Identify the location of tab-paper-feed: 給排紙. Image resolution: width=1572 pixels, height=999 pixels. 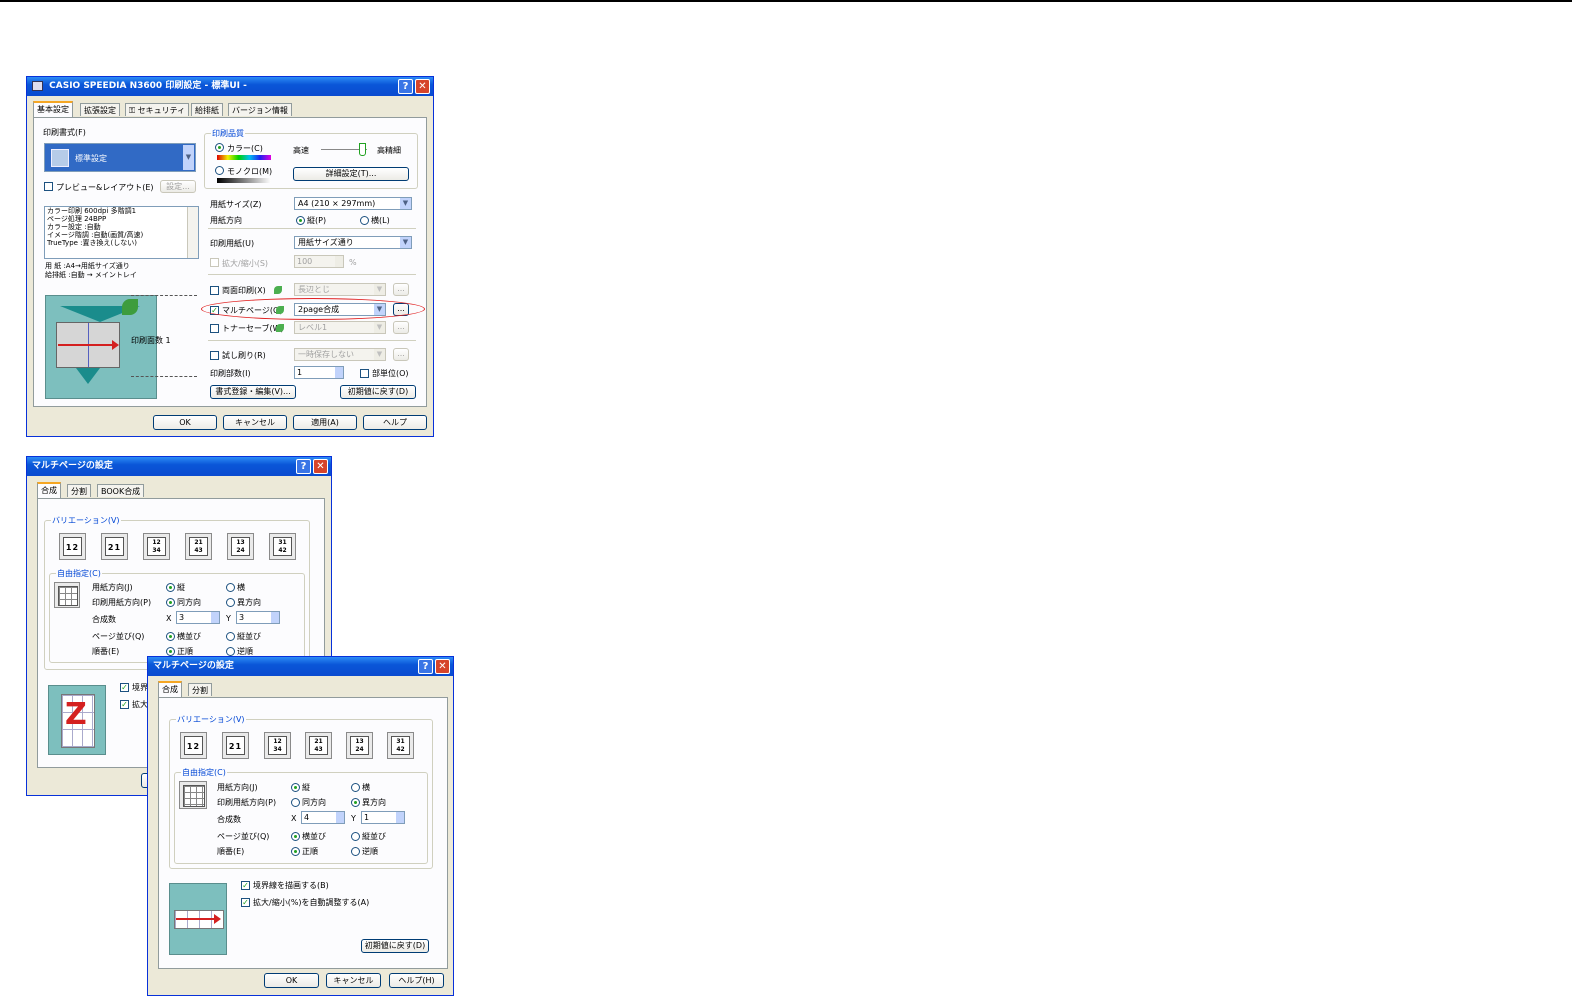
(207, 109).